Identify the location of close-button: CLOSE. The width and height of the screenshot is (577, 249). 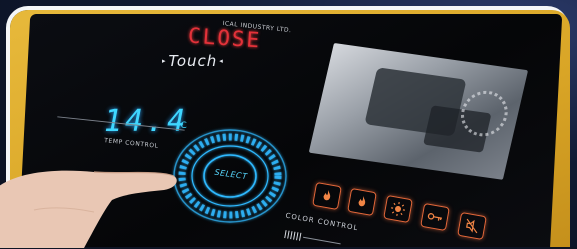
(224, 37).